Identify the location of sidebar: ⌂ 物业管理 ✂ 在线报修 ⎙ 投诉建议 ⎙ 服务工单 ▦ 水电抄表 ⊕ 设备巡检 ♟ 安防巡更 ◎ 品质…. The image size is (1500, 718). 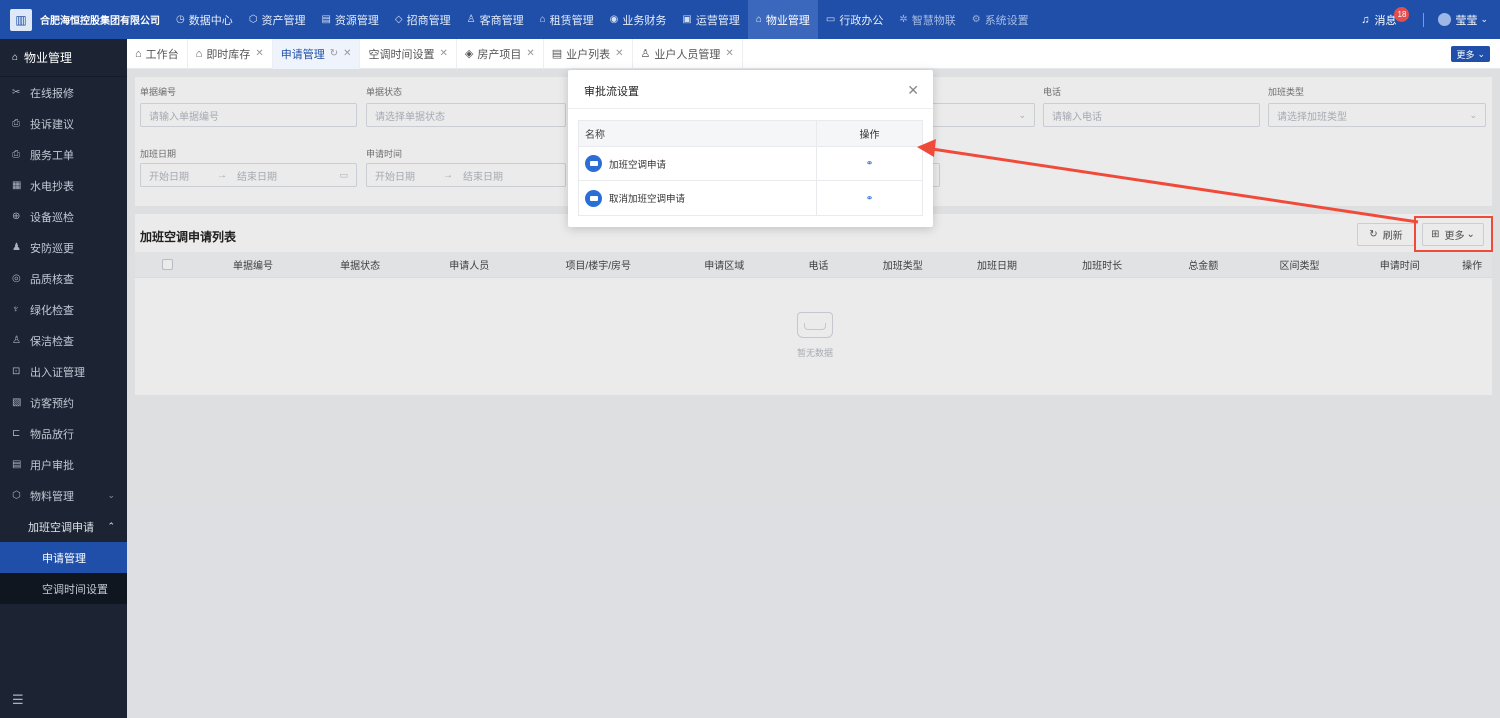
(63, 378).